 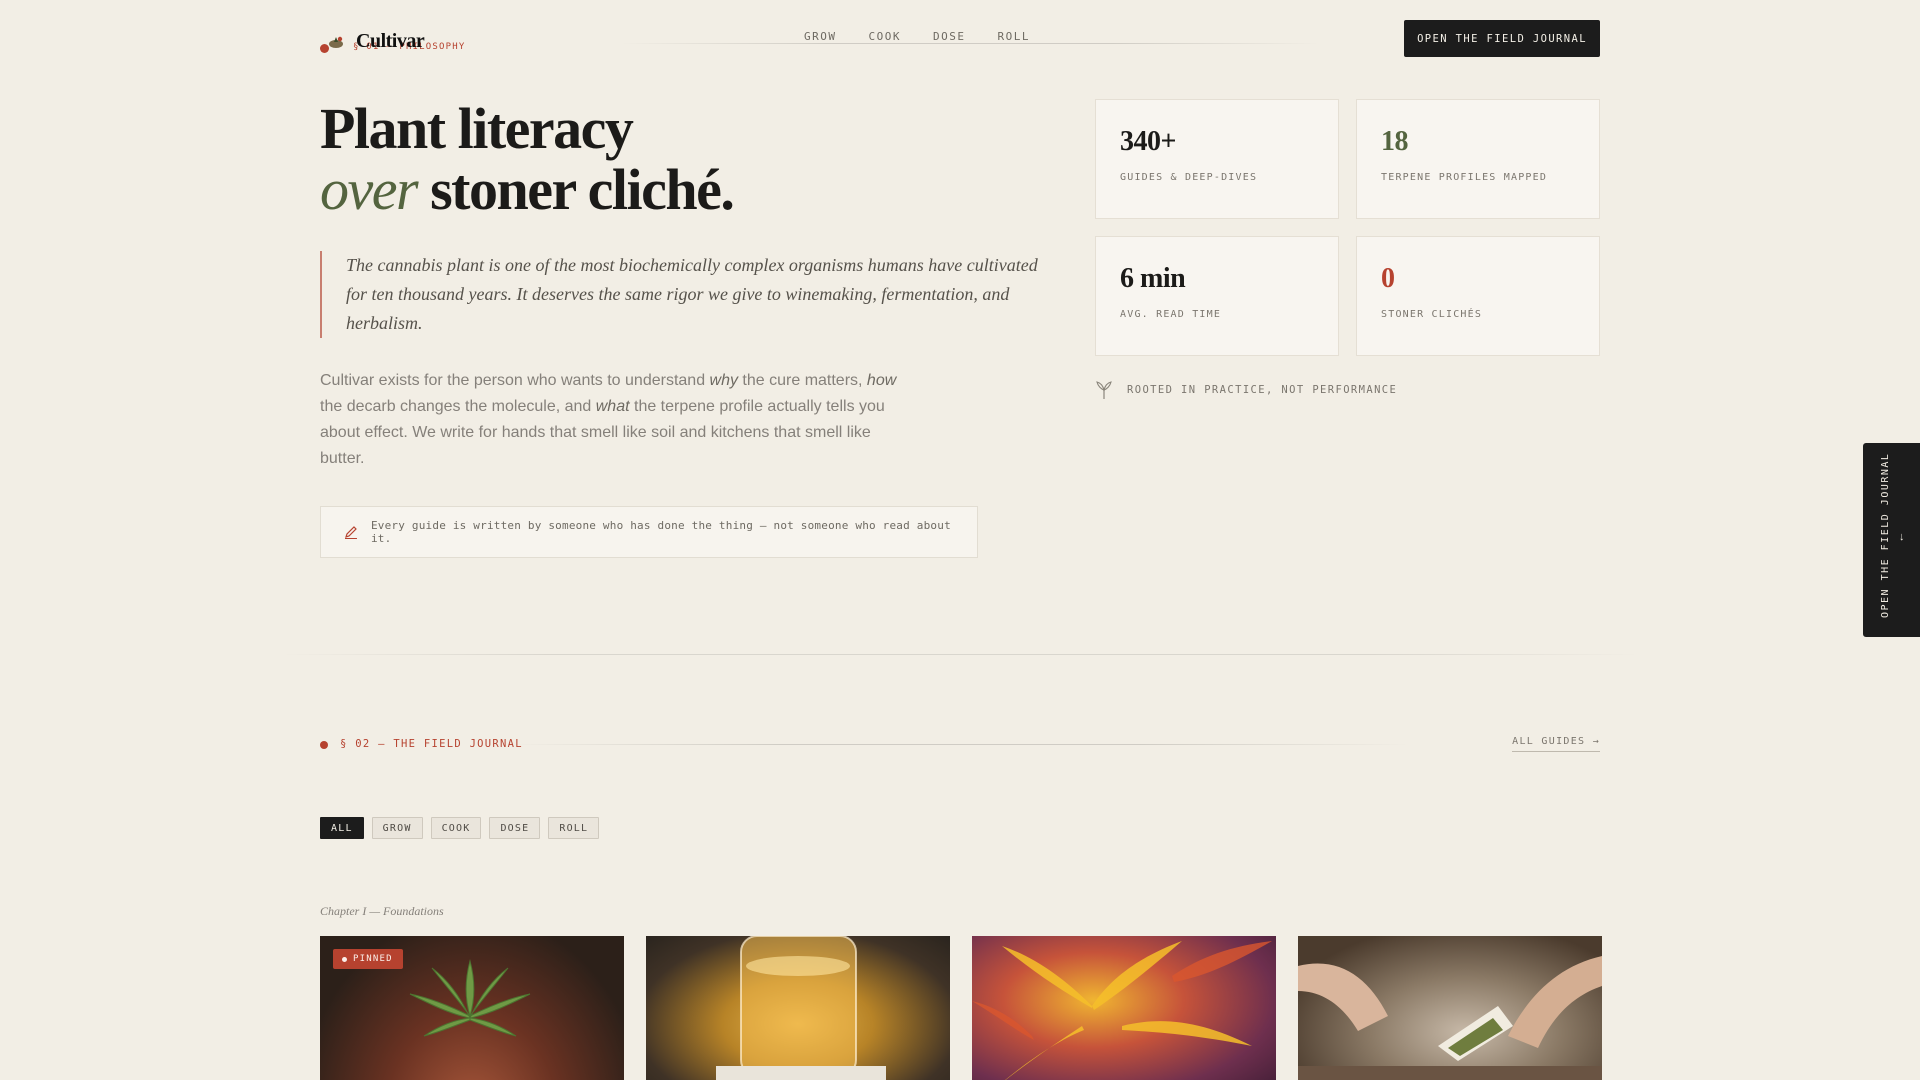 I want to click on infusion-glass-image, so click(x=801, y=1008).